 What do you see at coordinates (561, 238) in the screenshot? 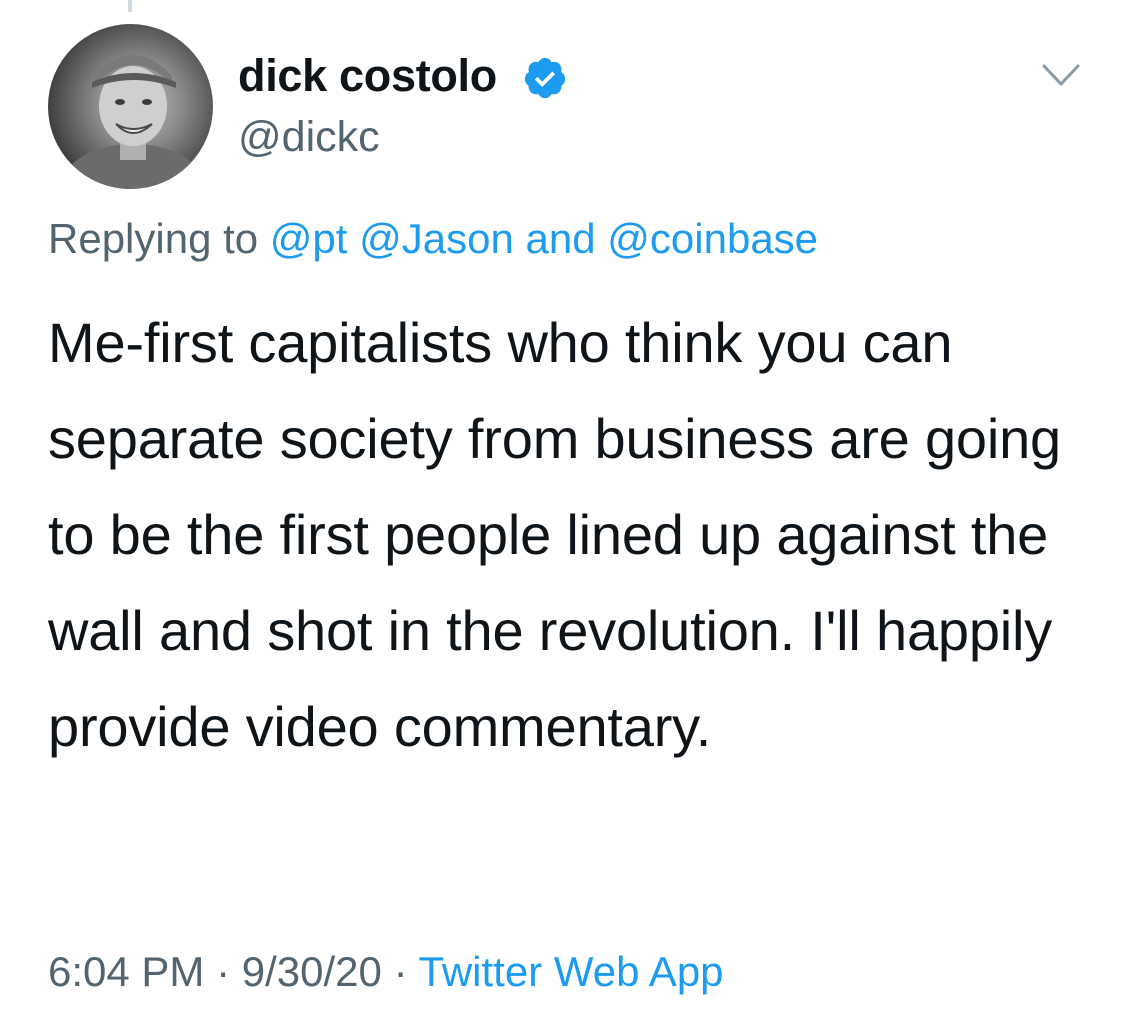
I see `reply-conjunction: and` at bounding box center [561, 238].